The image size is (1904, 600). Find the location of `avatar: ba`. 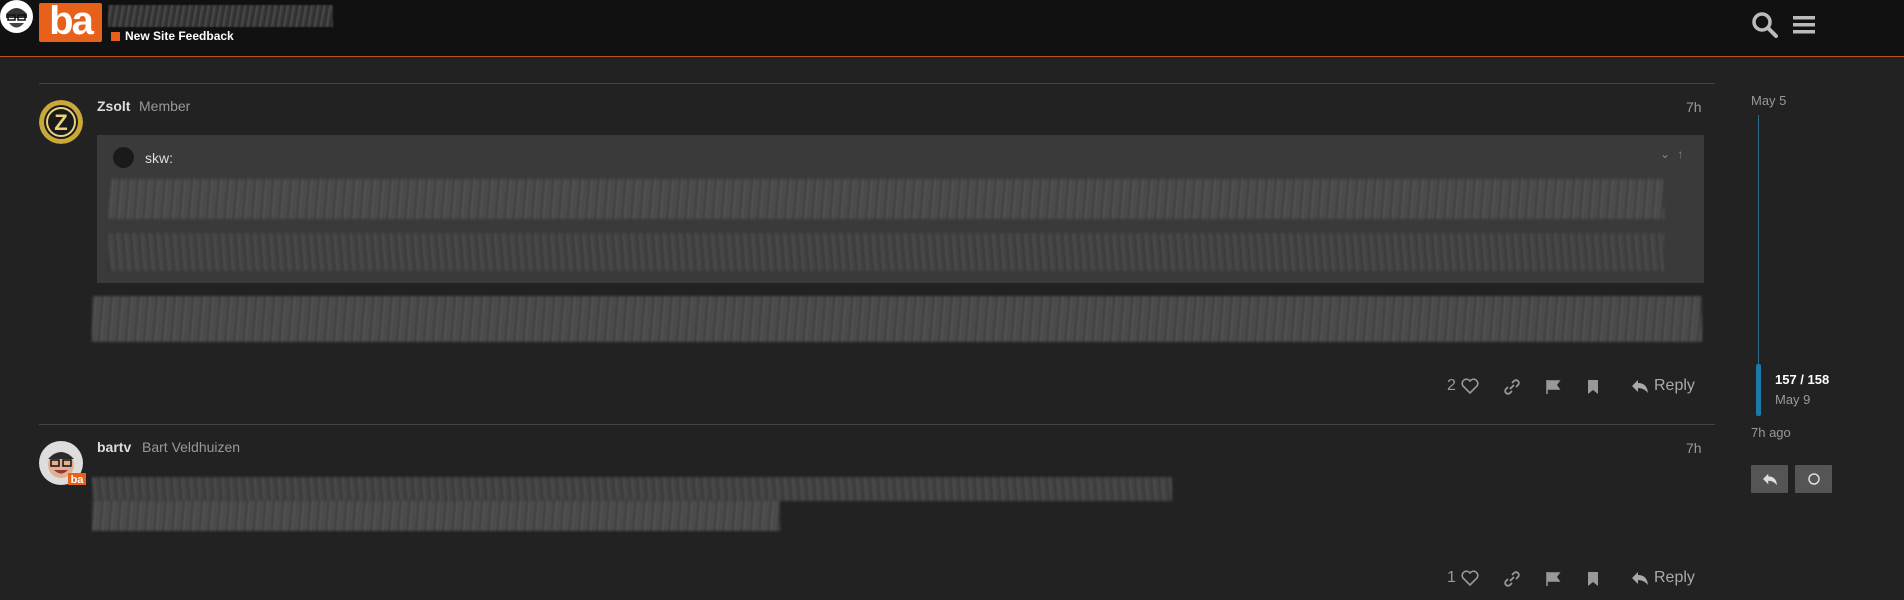

avatar: ba is located at coordinates (62, 463).